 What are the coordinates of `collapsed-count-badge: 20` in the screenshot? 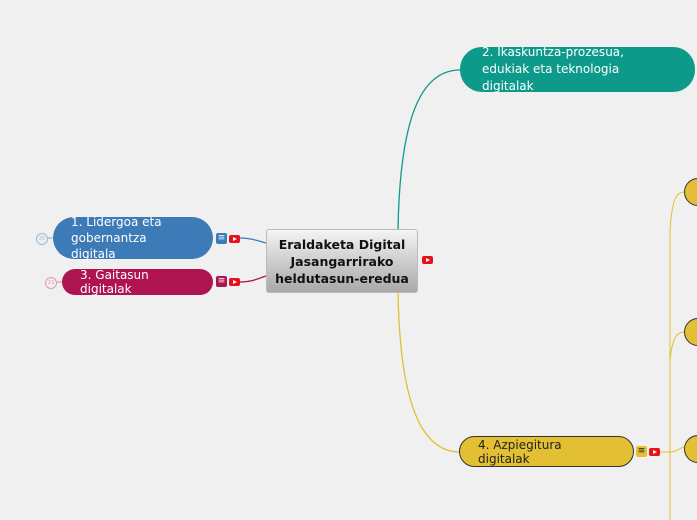 It's located at (42, 239).